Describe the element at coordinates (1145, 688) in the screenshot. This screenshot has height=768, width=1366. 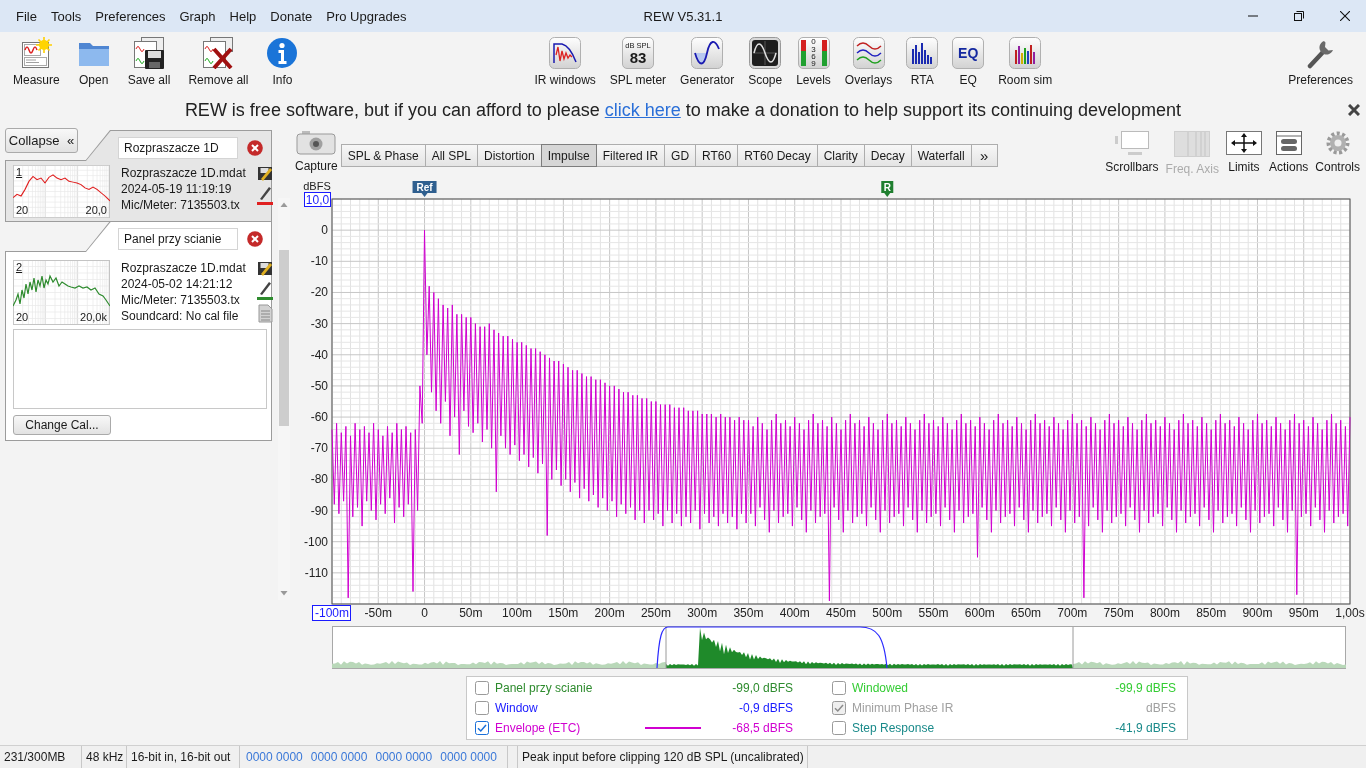
I see `trace-value: -99,9 dBFS` at that location.